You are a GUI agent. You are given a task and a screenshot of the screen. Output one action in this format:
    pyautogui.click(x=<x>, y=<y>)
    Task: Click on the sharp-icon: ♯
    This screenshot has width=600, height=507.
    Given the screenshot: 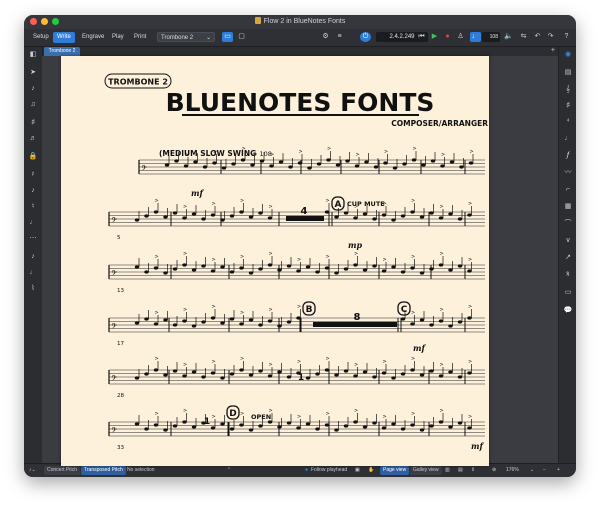 What is the action you would take?
    pyautogui.click(x=33, y=123)
    